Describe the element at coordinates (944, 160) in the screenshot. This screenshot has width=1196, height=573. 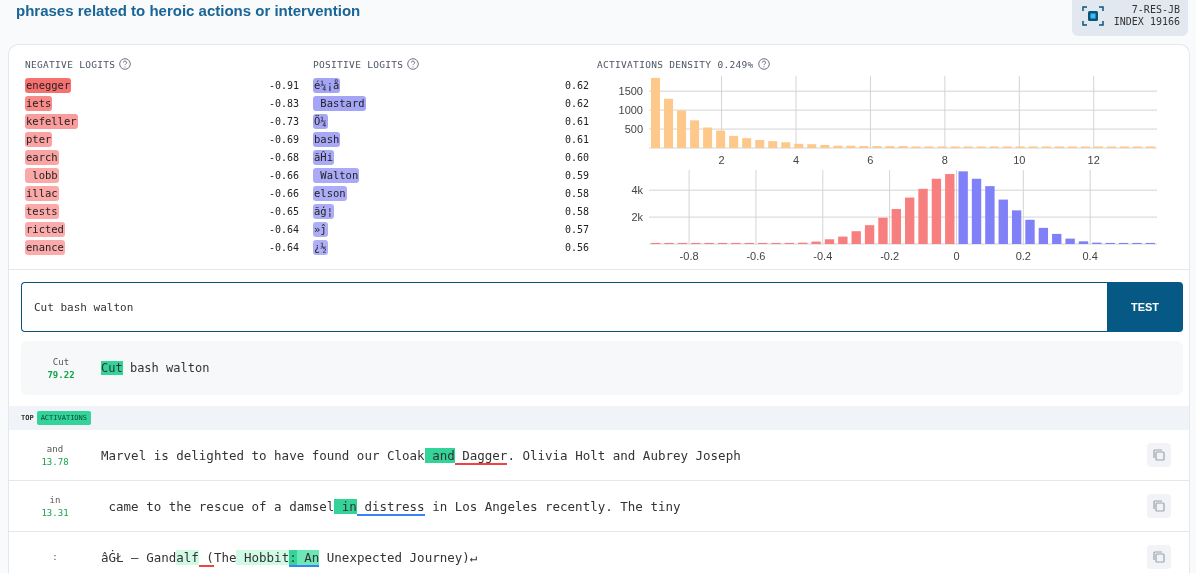
I see `axis-tick-label: 8` at that location.